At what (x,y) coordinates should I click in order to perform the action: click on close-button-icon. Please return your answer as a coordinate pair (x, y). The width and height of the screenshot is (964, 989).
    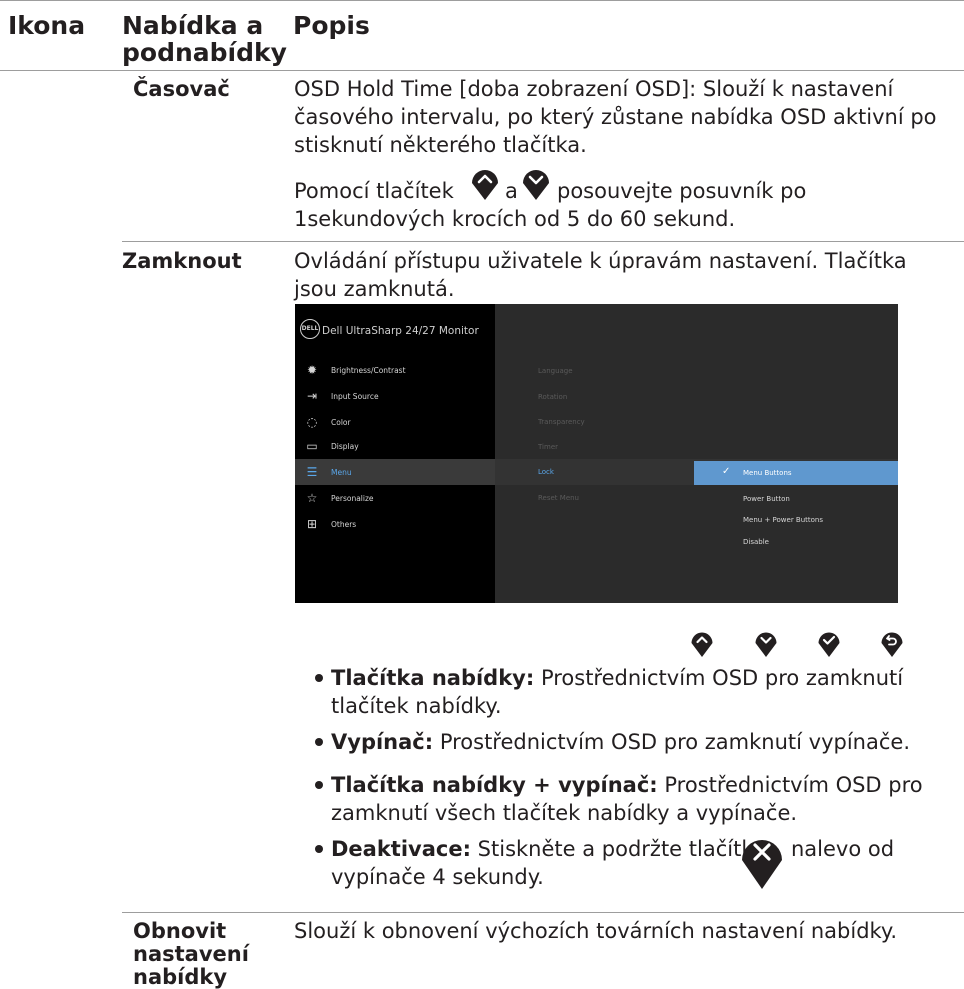
    Looking at the image, I should click on (762, 864).